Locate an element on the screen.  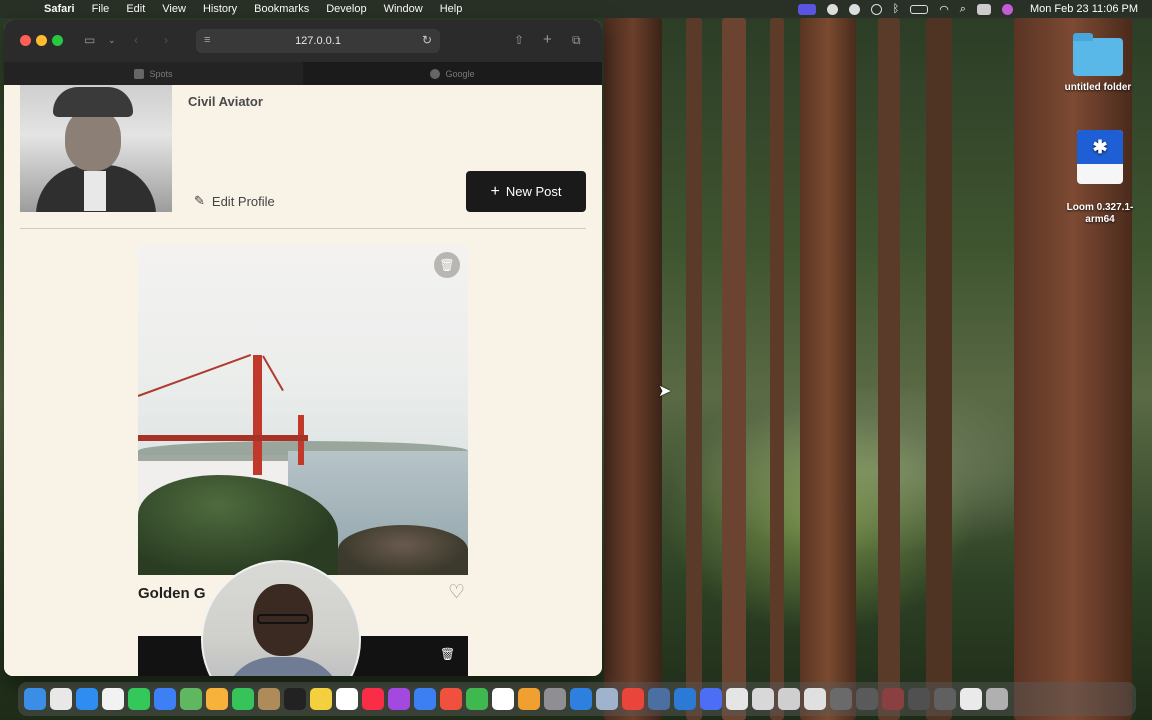
launchpad-icon is located at coordinates (61, 699).